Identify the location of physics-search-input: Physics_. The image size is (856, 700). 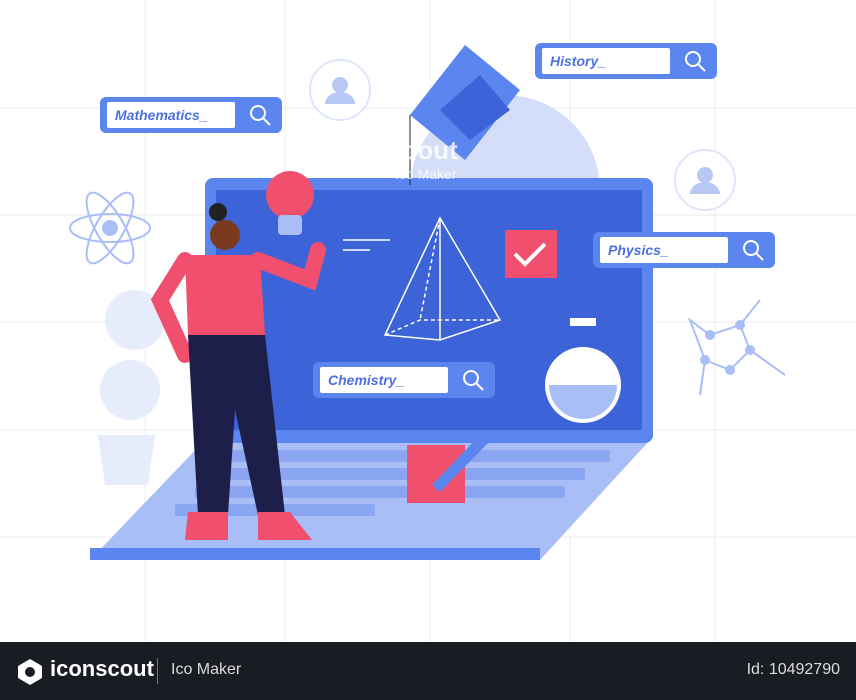
(664, 250).